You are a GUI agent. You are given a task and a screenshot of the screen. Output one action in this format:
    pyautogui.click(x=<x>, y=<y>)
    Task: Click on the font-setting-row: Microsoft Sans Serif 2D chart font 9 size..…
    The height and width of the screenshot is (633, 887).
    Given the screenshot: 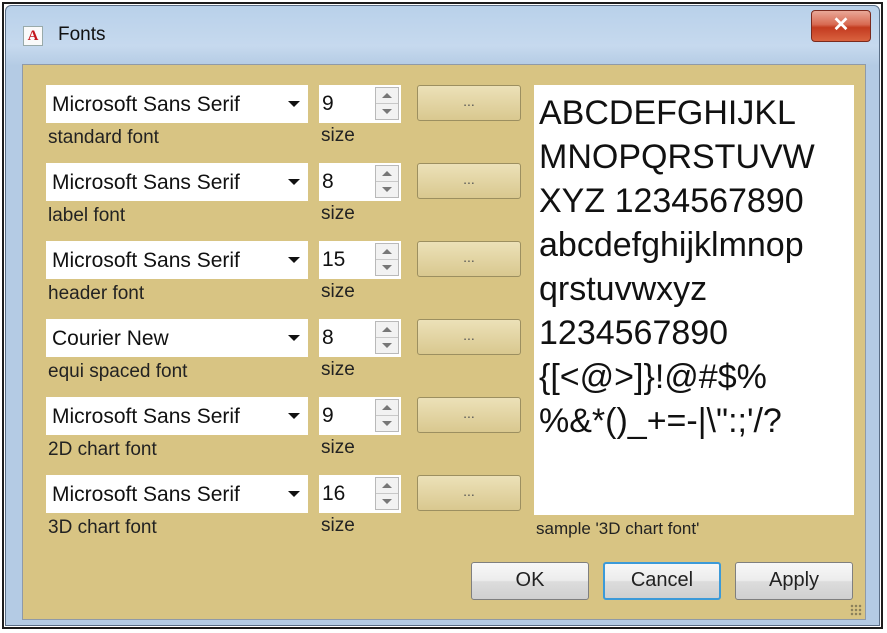 What is the action you would take?
    pyautogui.click(x=273, y=436)
    